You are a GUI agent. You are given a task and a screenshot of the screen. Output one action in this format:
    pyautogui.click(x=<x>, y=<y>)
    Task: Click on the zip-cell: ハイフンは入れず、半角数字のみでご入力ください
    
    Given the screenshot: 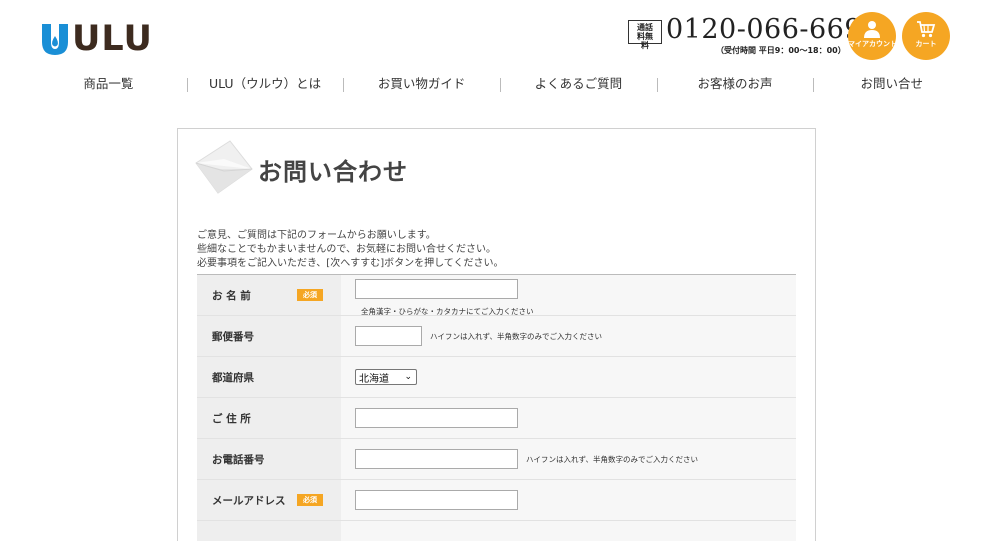 What is the action you would take?
    pyautogui.click(x=568, y=336)
    